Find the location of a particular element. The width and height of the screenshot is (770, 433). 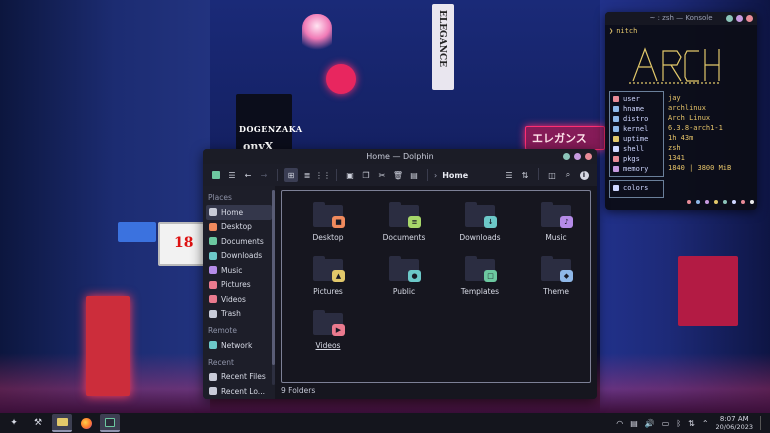

kernel-icon is located at coordinates (616, 129).